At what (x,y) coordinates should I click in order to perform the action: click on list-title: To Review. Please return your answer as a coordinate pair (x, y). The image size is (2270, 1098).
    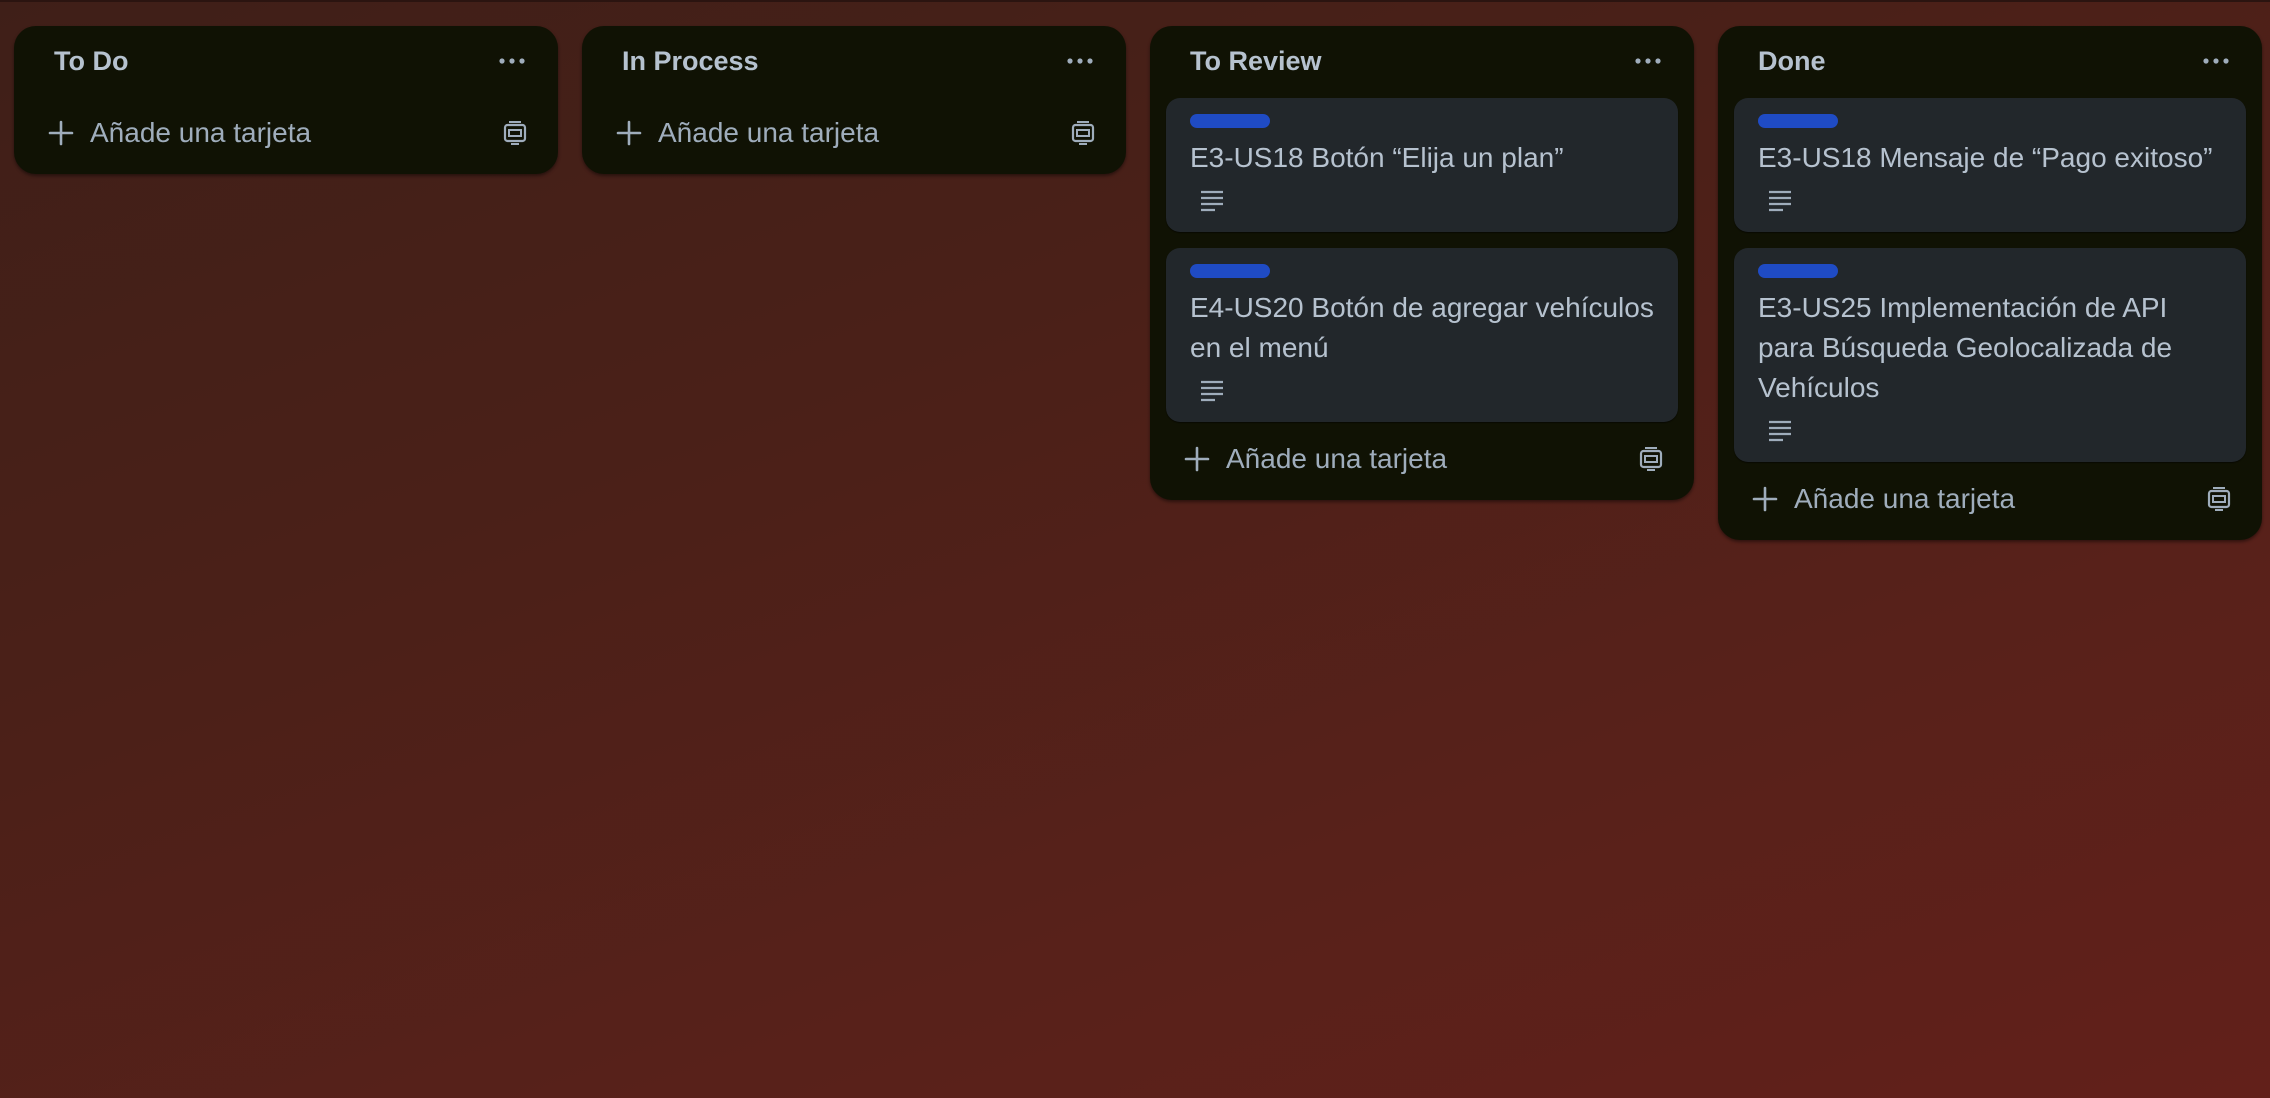
    Looking at the image, I should click on (1256, 61).